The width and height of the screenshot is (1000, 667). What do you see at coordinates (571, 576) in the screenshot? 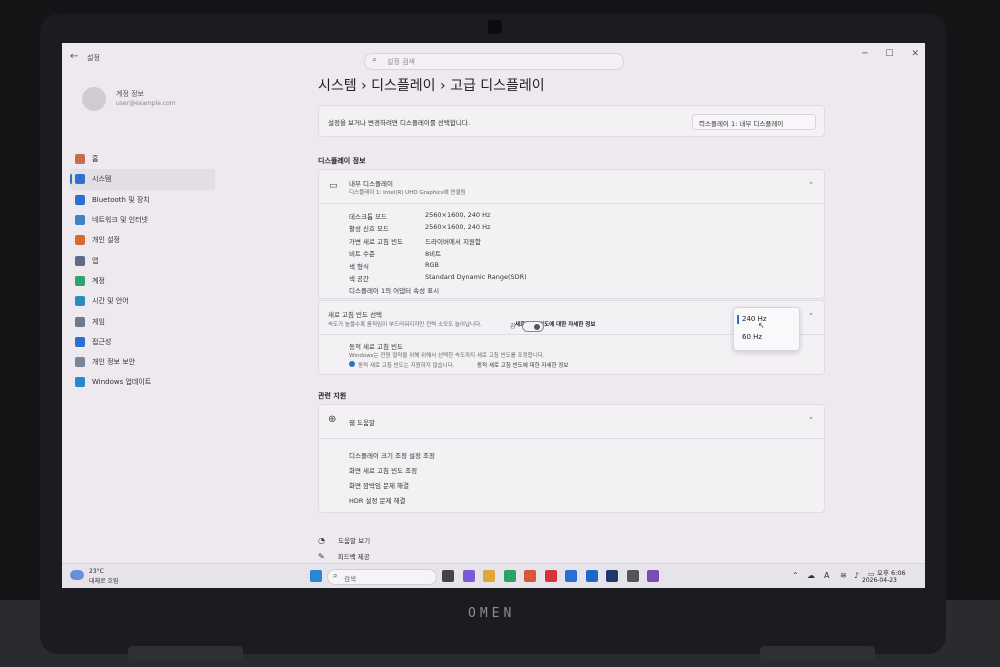
I see `mail-icon` at bounding box center [571, 576].